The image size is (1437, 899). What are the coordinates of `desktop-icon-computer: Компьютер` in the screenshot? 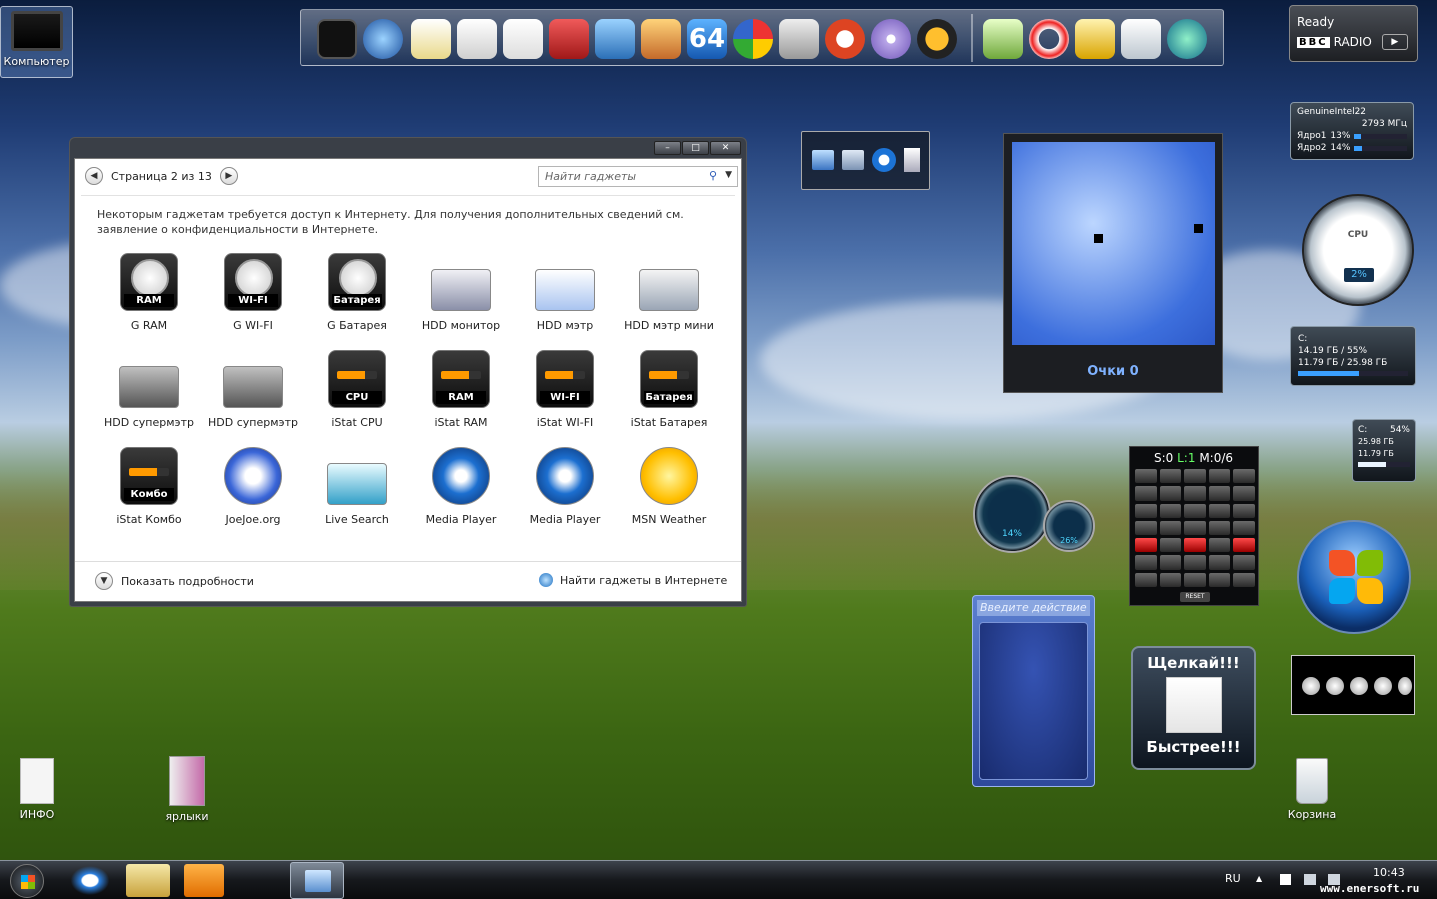 It's located at (36, 42).